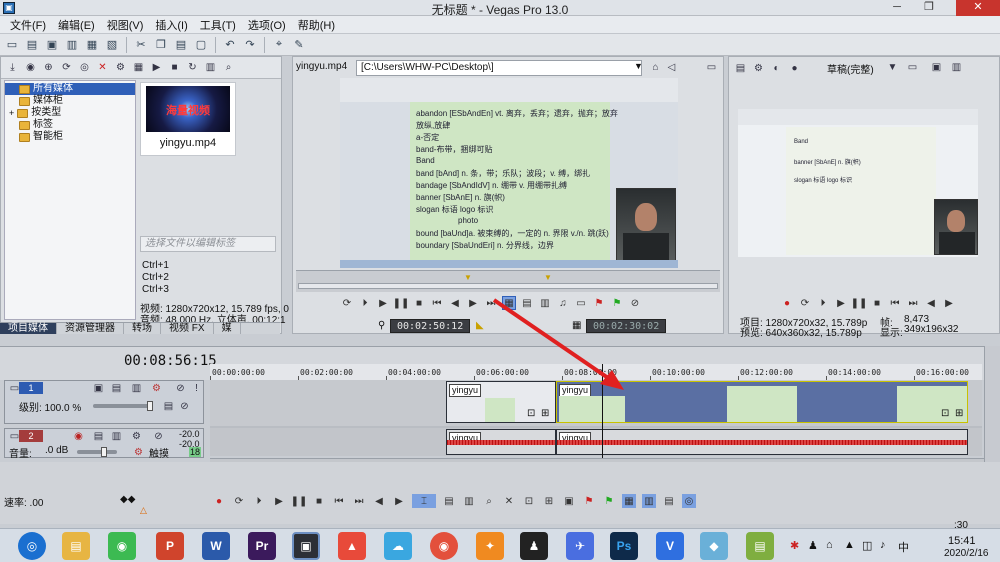 The image size is (1000, 562). I want to click on vegas-taskbar-icon: ▣, so click(306, 546).